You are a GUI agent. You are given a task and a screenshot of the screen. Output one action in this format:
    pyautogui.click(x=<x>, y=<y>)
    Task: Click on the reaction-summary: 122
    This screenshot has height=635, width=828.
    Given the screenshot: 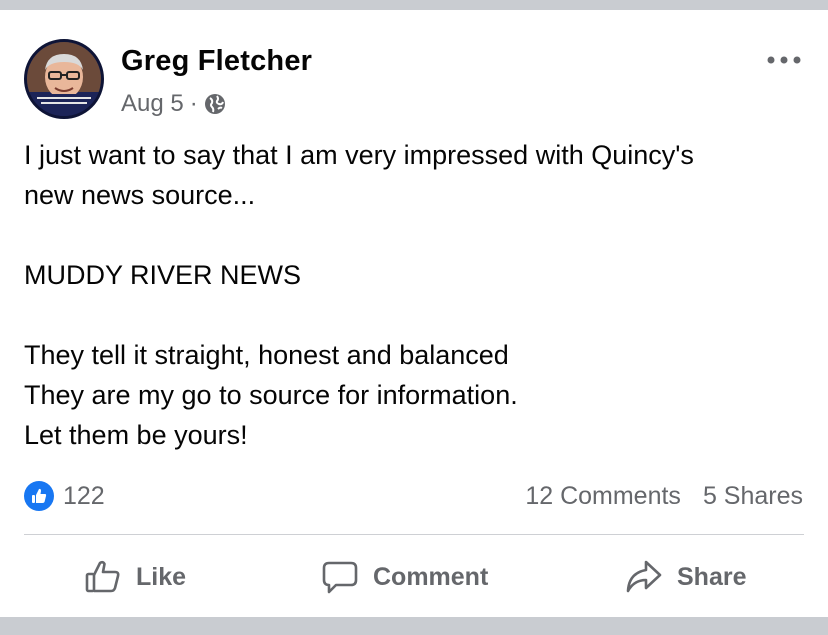 What is the action you would take?
    pyautogui.click(x=64, y=496)
    